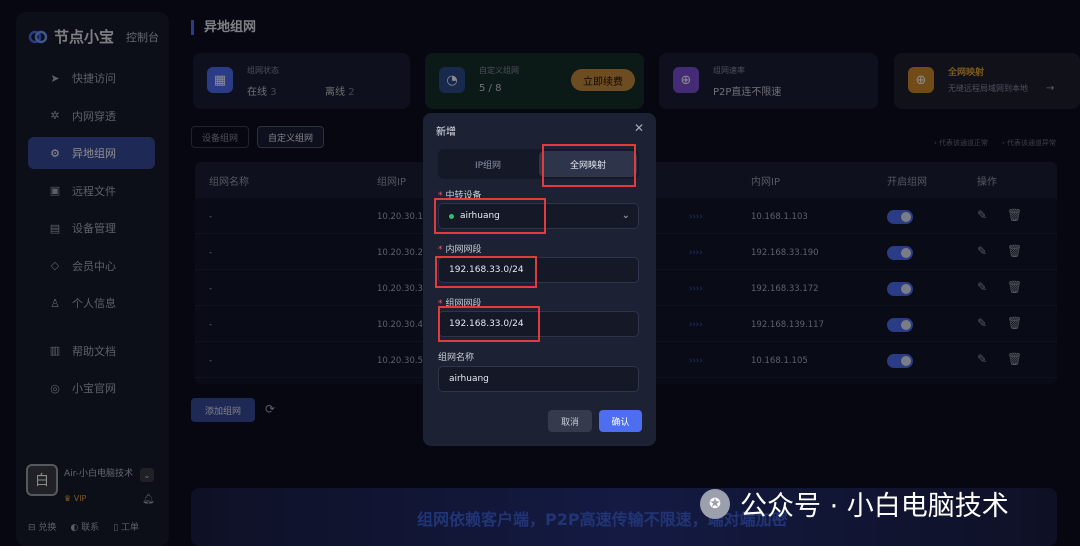  What do you see at coordinates (625, 215) in the screenshot?
I see `chevron-down-icon: ⌄` at bounding box center [625, 215].